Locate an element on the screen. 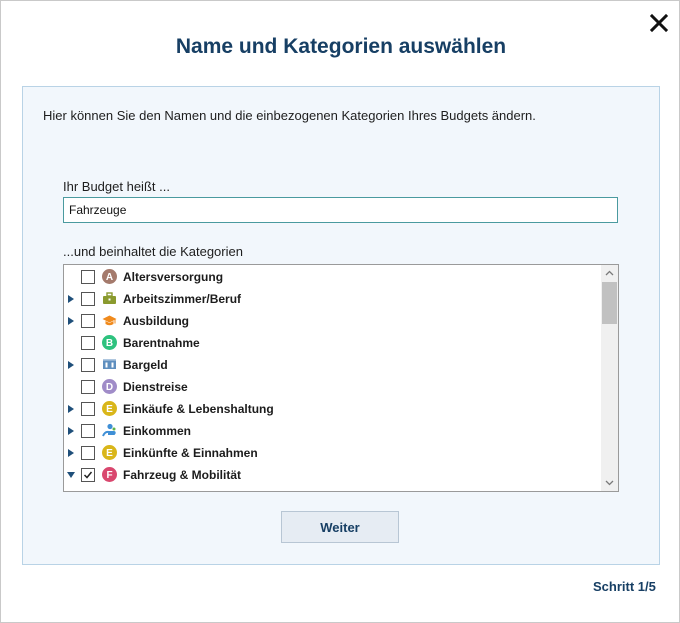 The image size is (680, 623). svg-text: A is located at coordinates (109, 277).